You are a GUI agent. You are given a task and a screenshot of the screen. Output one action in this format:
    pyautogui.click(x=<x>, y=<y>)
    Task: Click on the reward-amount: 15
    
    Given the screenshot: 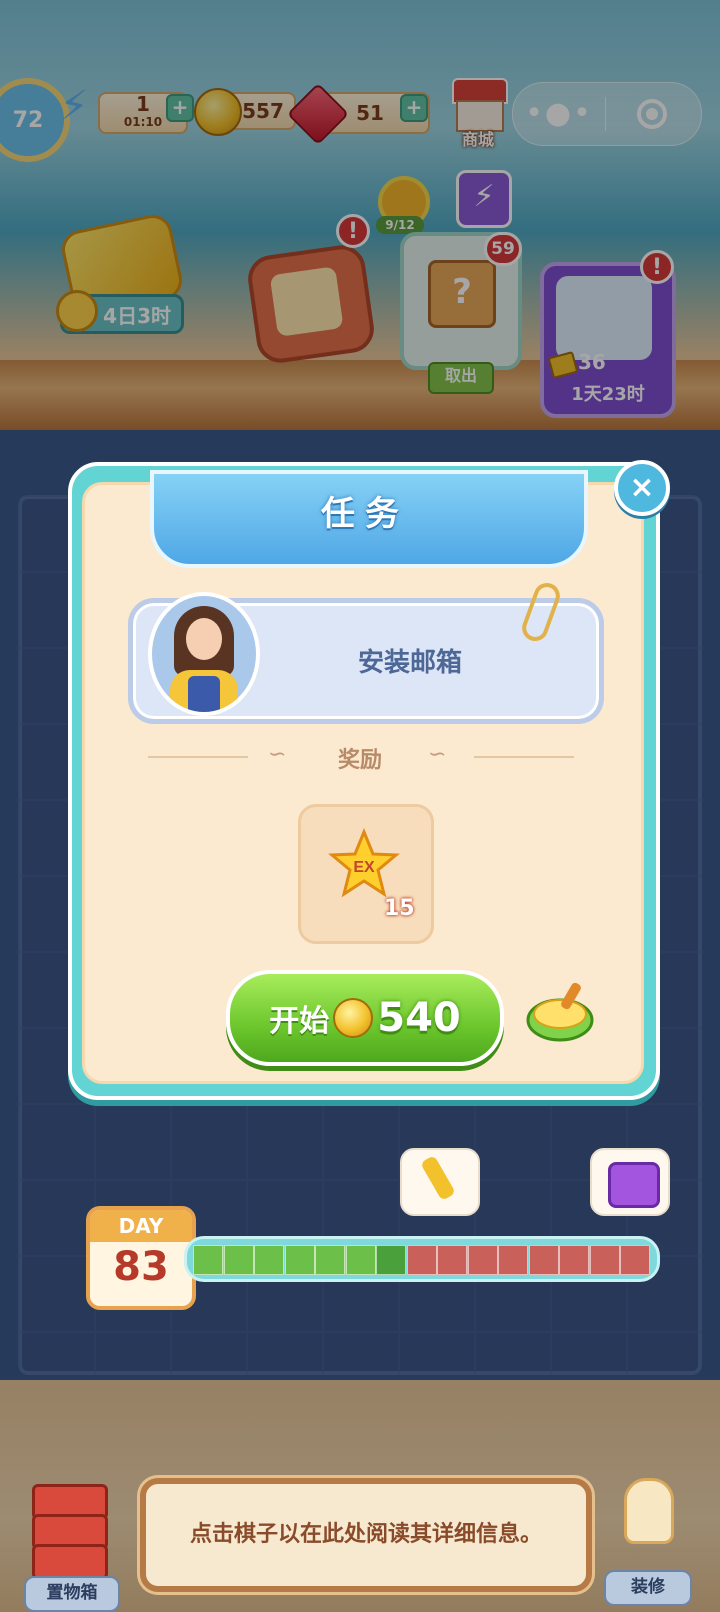 What is the action you would take?
    pyautogui.click(x=399, y=908)
    